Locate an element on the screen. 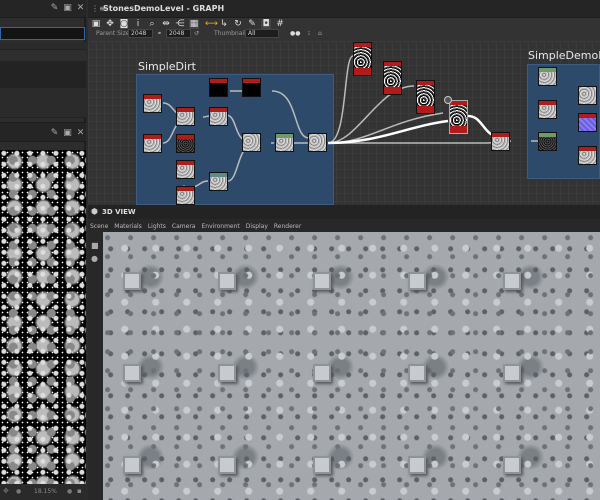 This screenshot has height=500, width=600. parent-size-label: Parent Size: is located at coordinates (114, 33).